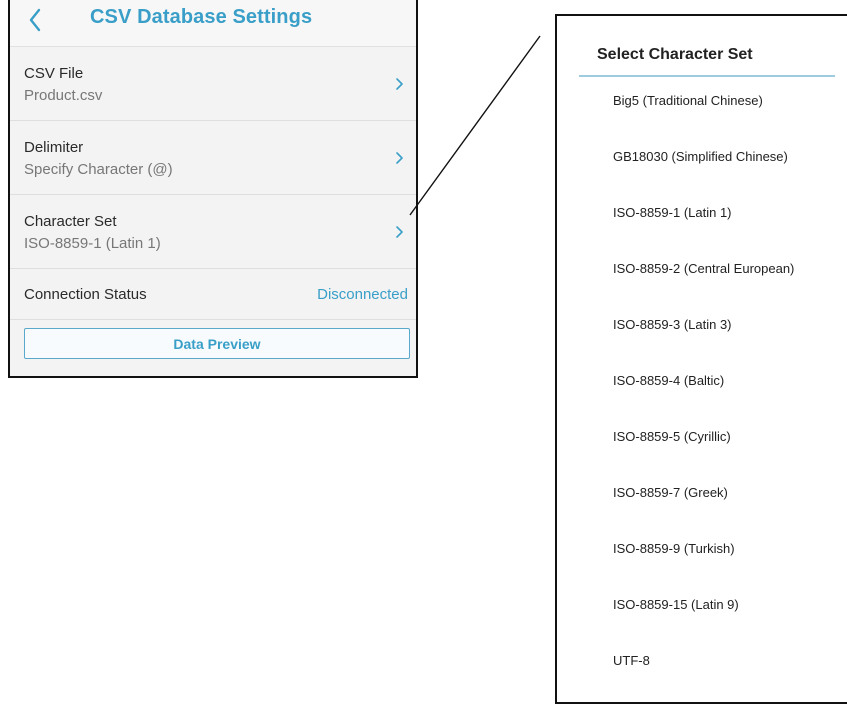 This screenshot has height=704, width=847. Describe the element at coordinates (98, 169) in the screenshot. I see `setting-value: Specify Character (@)` at that location.